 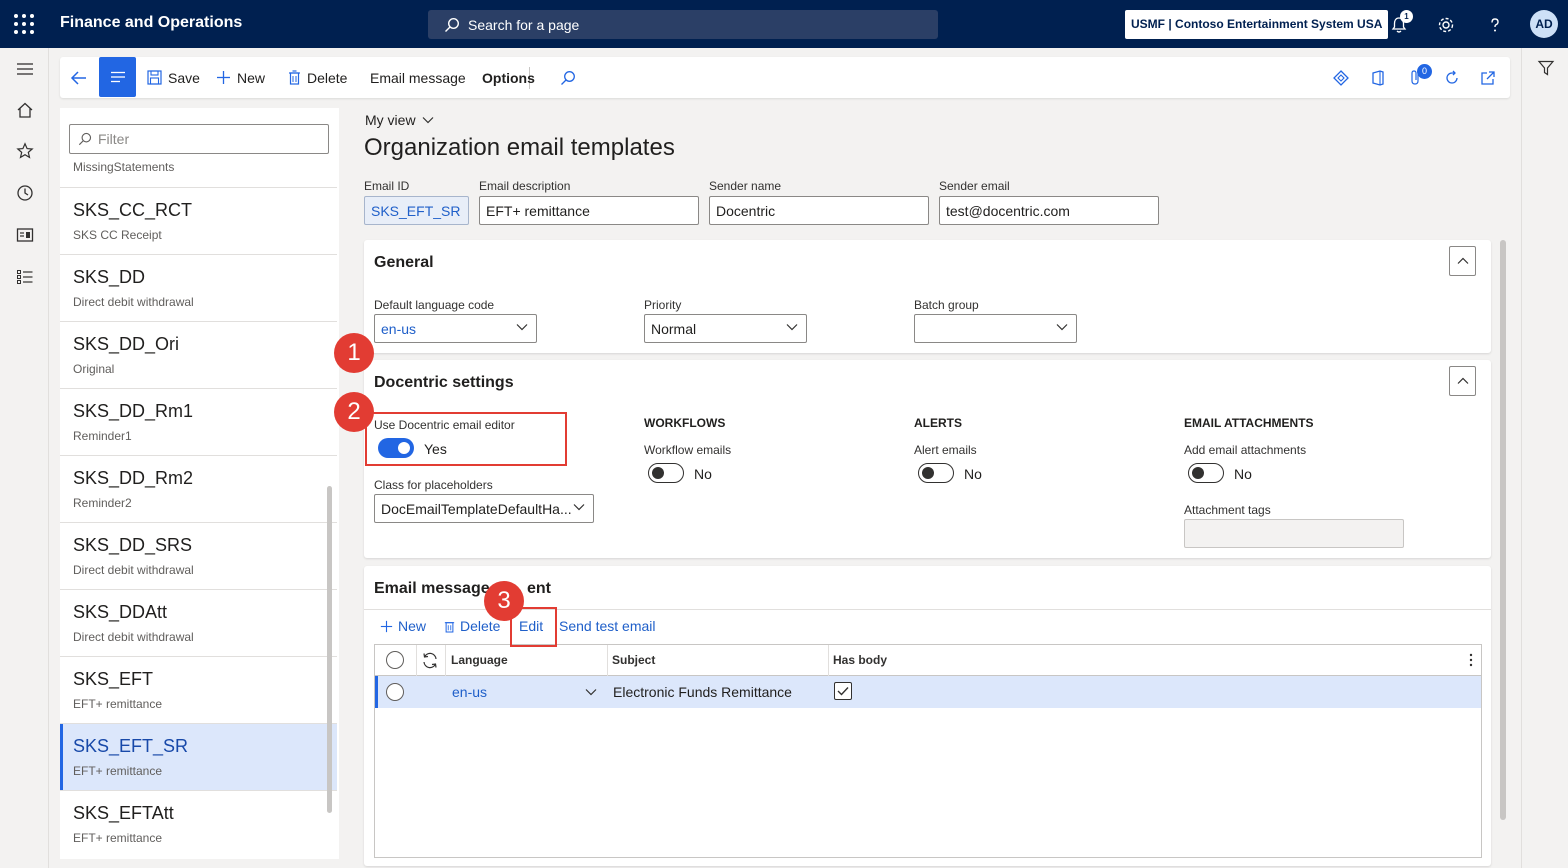 What do you see at coordinates (395, 692) in the screenshot?
I see `row-select-radio` at bounding box center [395, 692].